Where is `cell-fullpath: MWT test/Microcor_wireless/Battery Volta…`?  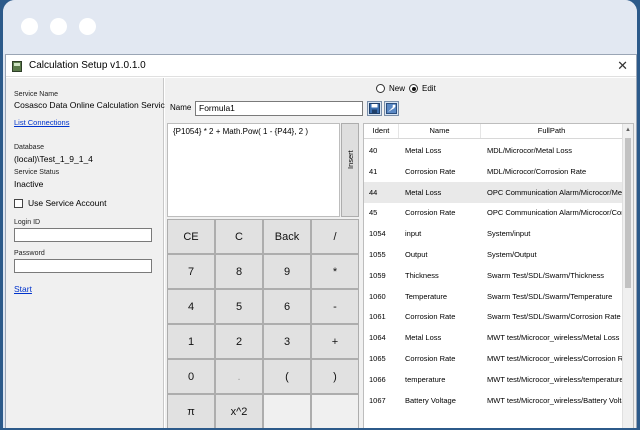
cell-fullpath: MWT test/Microcor_wireless/Battery Volta… is located at coordinates (555, 400).